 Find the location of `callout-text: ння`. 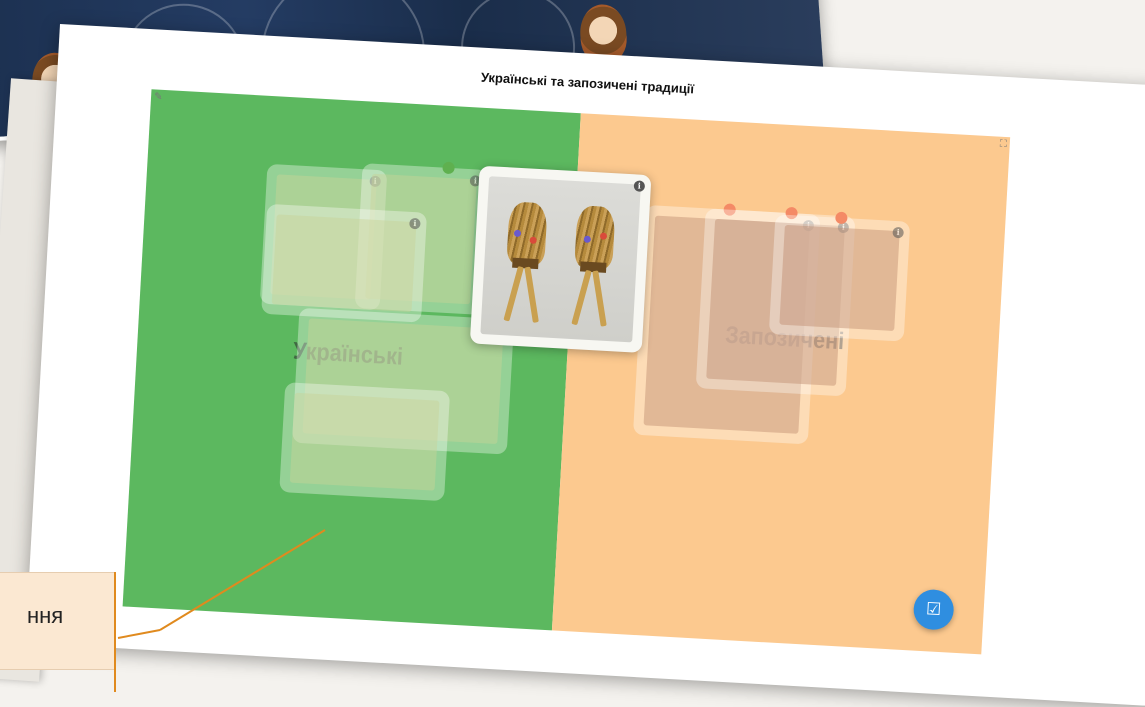

callout-text: ння is located at coordinates (45, 615).